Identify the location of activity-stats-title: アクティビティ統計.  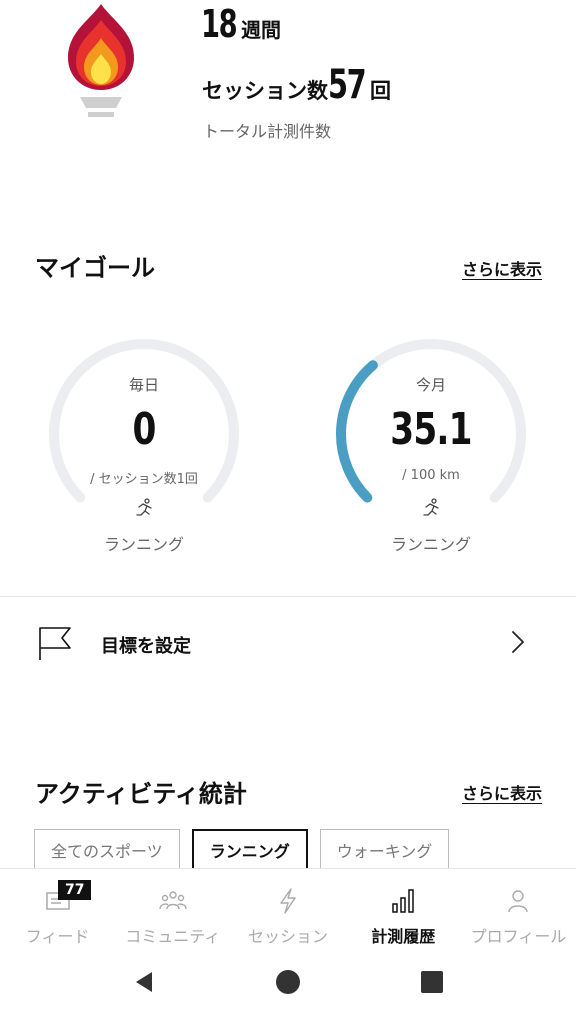
(141, 794).